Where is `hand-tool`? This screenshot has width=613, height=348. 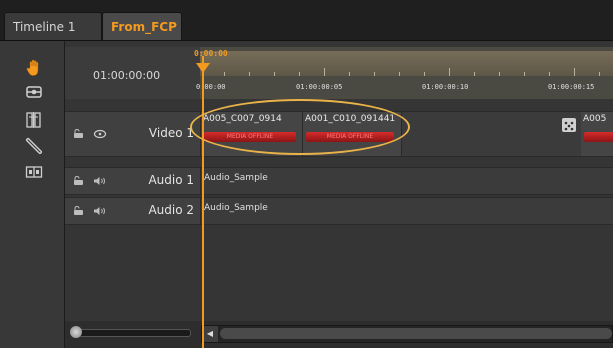
hand-tool is located at coordinates (34, 68).